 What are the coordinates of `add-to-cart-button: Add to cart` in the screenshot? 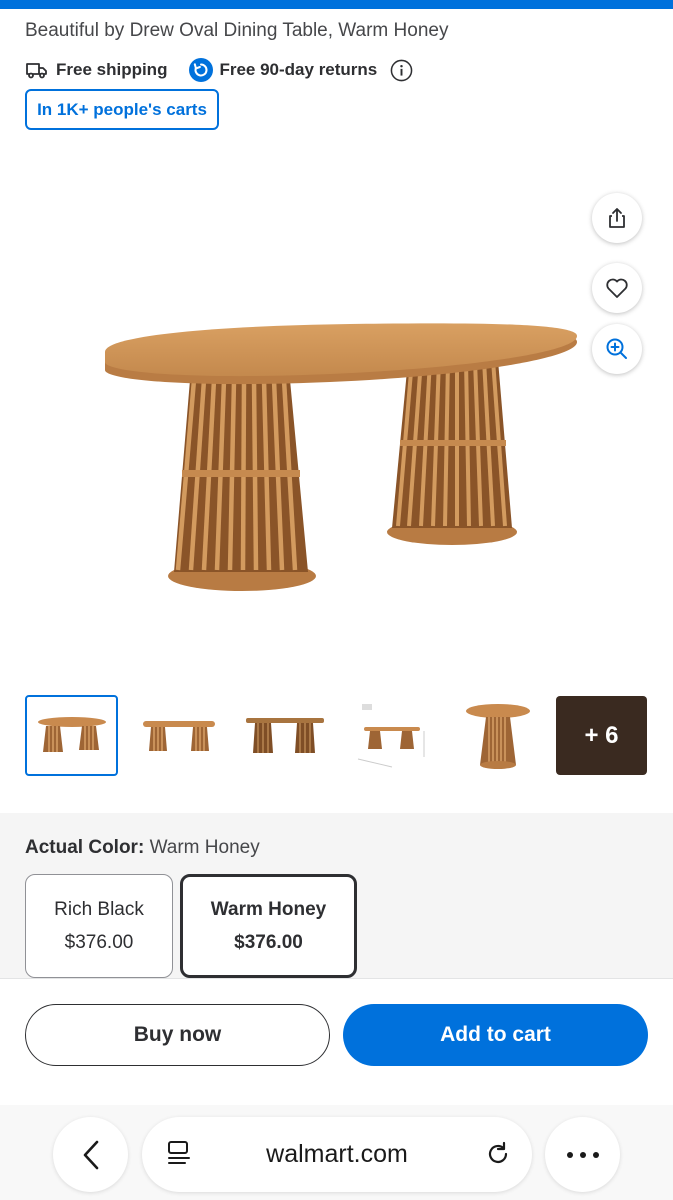 It's located at (495, 1035).